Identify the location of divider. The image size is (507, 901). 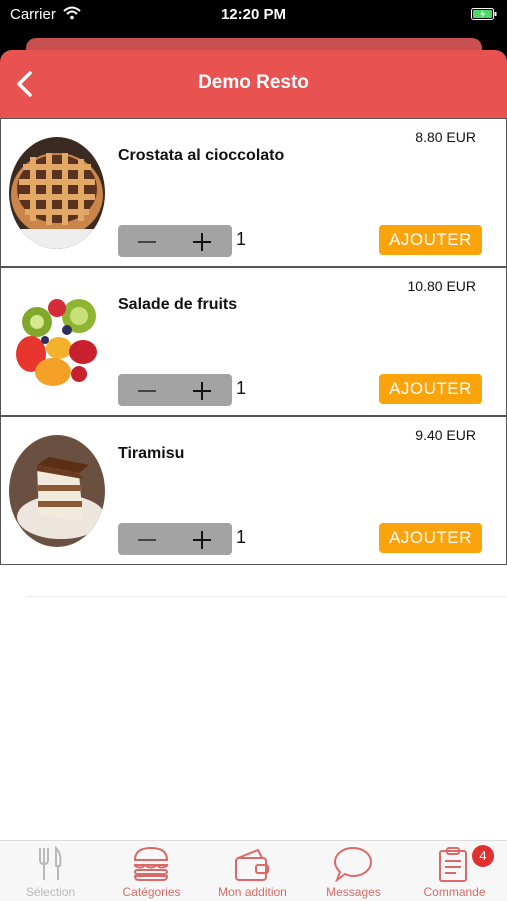
(266, 596).